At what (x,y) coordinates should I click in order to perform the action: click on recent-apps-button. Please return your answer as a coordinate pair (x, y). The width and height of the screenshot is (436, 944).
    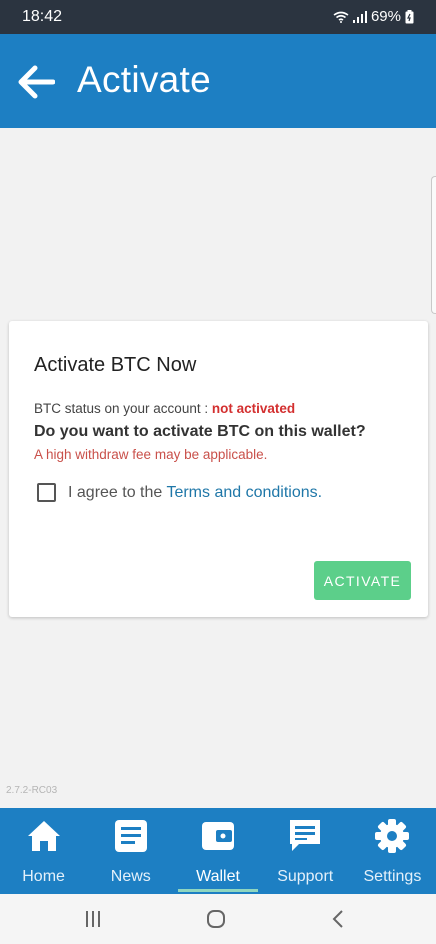
    Looking at the image, I should click on (93, 919).